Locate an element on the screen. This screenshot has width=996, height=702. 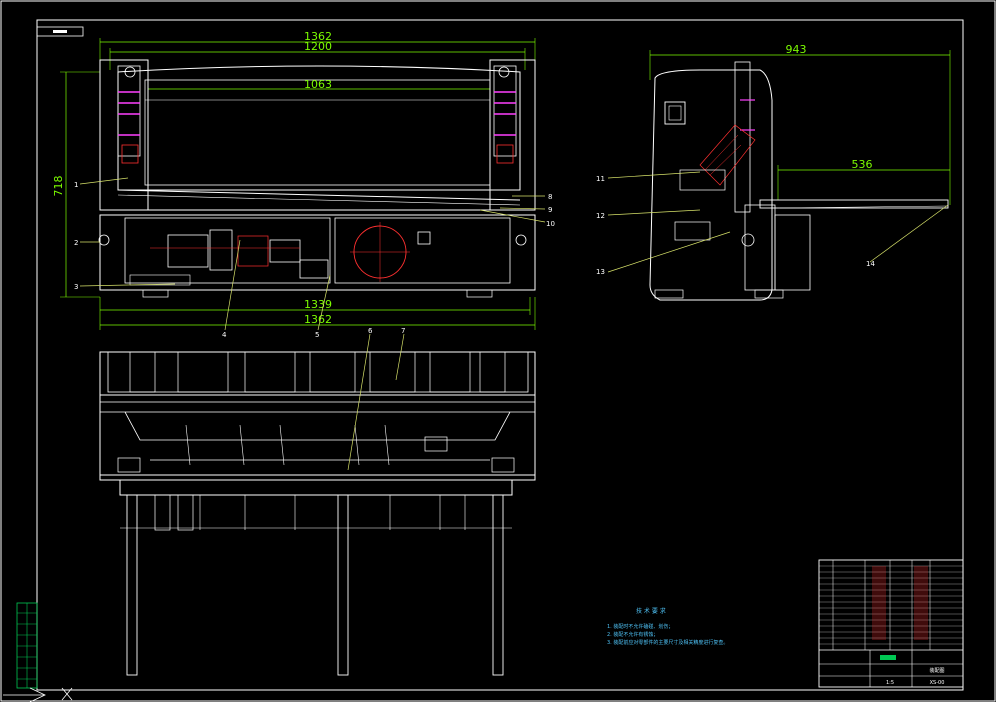
part-label-9: 9 is located at coordinates (550, 210).